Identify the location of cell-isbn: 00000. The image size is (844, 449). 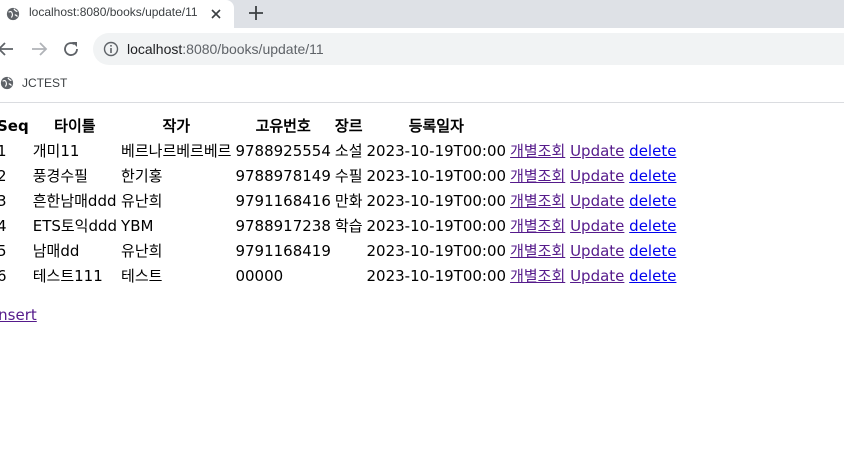
(259, 276).